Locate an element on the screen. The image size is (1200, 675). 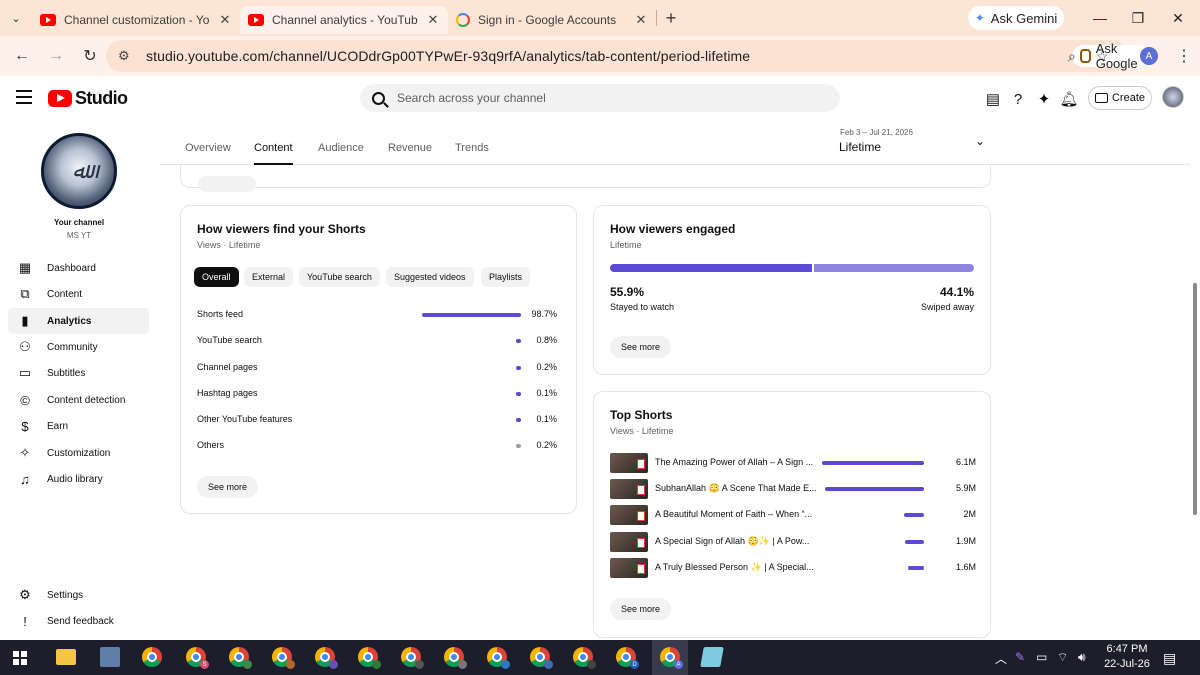
sparkle-icon: ✦ is located at coordinates (1044, 99).